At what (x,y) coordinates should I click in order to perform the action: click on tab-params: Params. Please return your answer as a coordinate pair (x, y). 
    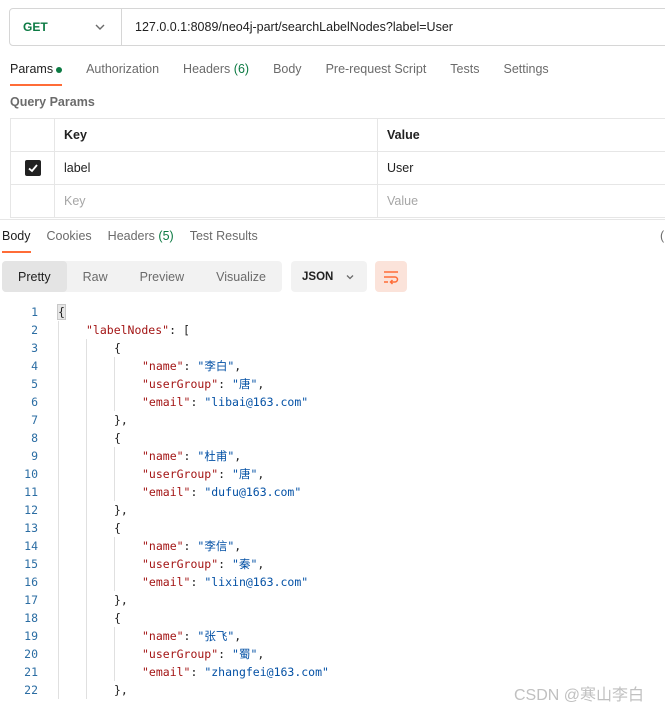
    Looking at the image, I should click on (36, 74).